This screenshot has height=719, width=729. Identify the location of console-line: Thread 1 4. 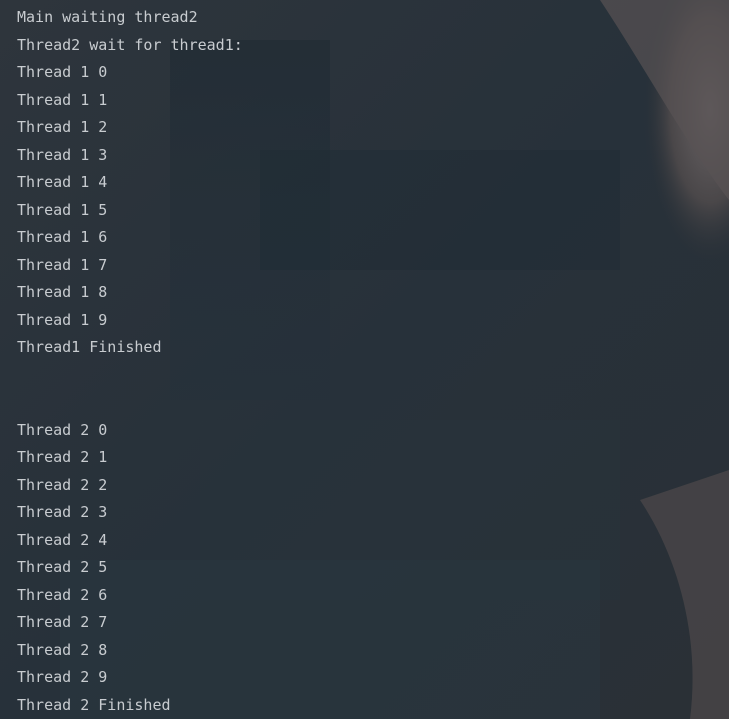
(62, 182).